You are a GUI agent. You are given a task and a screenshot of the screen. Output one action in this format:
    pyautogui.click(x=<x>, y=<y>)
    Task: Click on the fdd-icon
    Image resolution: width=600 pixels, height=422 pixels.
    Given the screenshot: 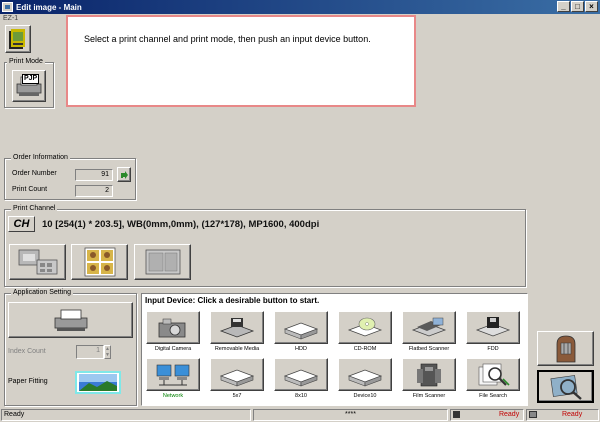 What is the action you would take?
    pyautogui.click(x=493, y=326)
    